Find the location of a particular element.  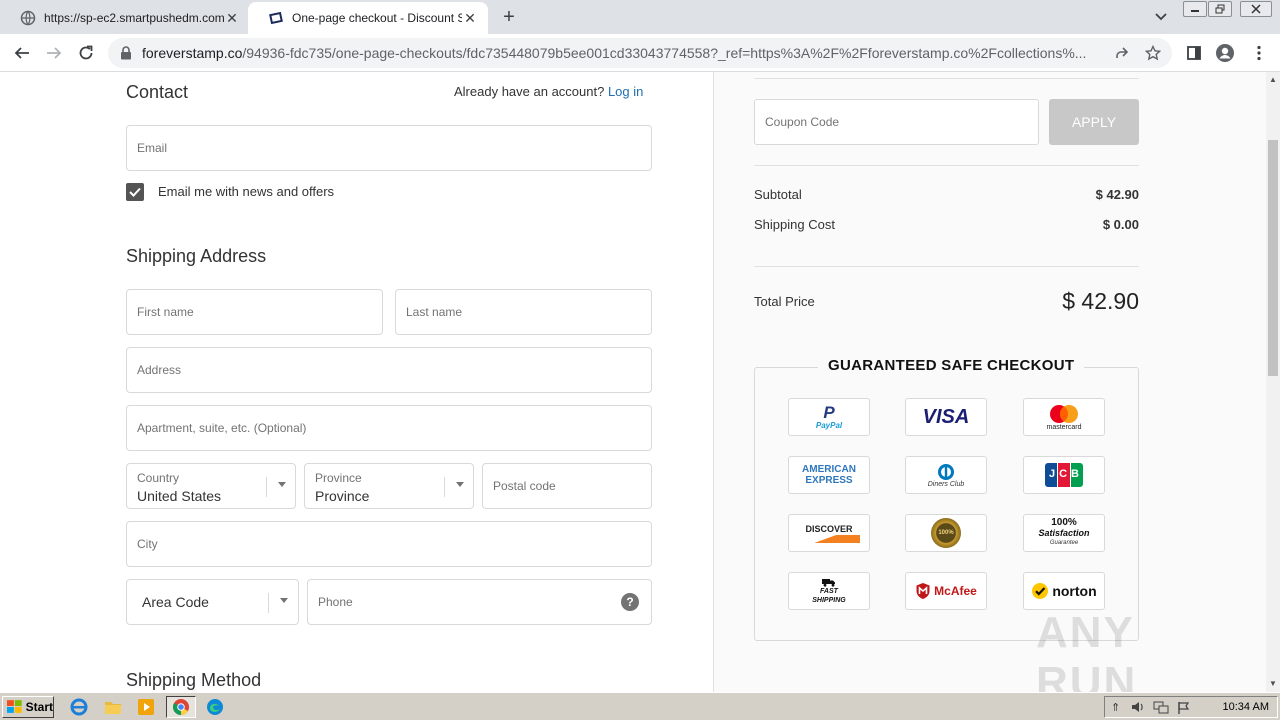

internet-explorer-icon is located at coordinates (79, 707).